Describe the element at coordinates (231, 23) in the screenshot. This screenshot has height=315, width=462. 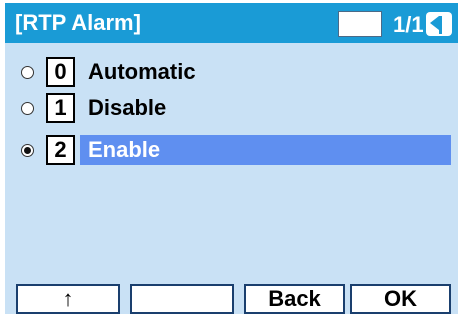
I see `title-bar: [RTP Alarm] 1/1` at that location.